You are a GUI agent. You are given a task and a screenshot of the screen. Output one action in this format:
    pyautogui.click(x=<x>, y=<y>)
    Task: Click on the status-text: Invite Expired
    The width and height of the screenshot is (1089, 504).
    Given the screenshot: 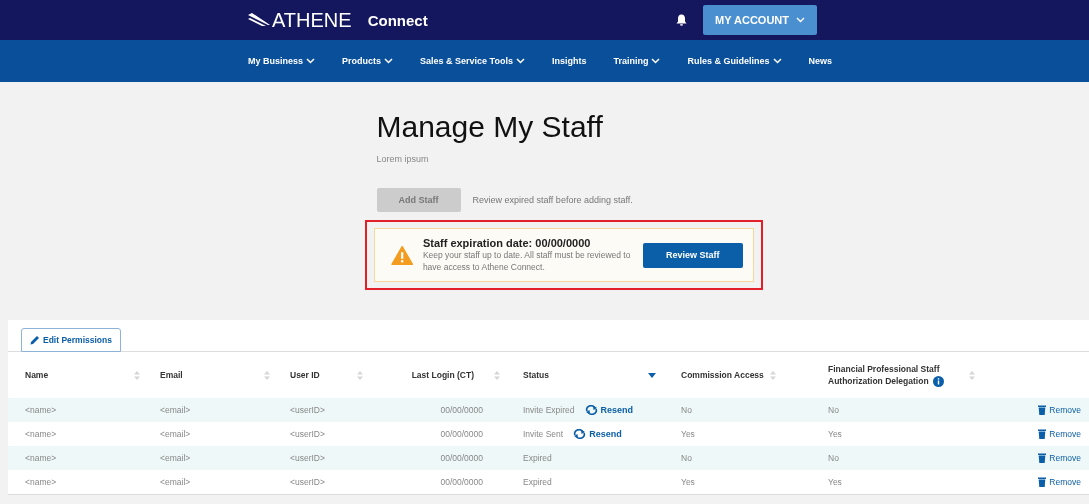 What is the action you would take?
    pyautogui.click(x=549, y=410)
    